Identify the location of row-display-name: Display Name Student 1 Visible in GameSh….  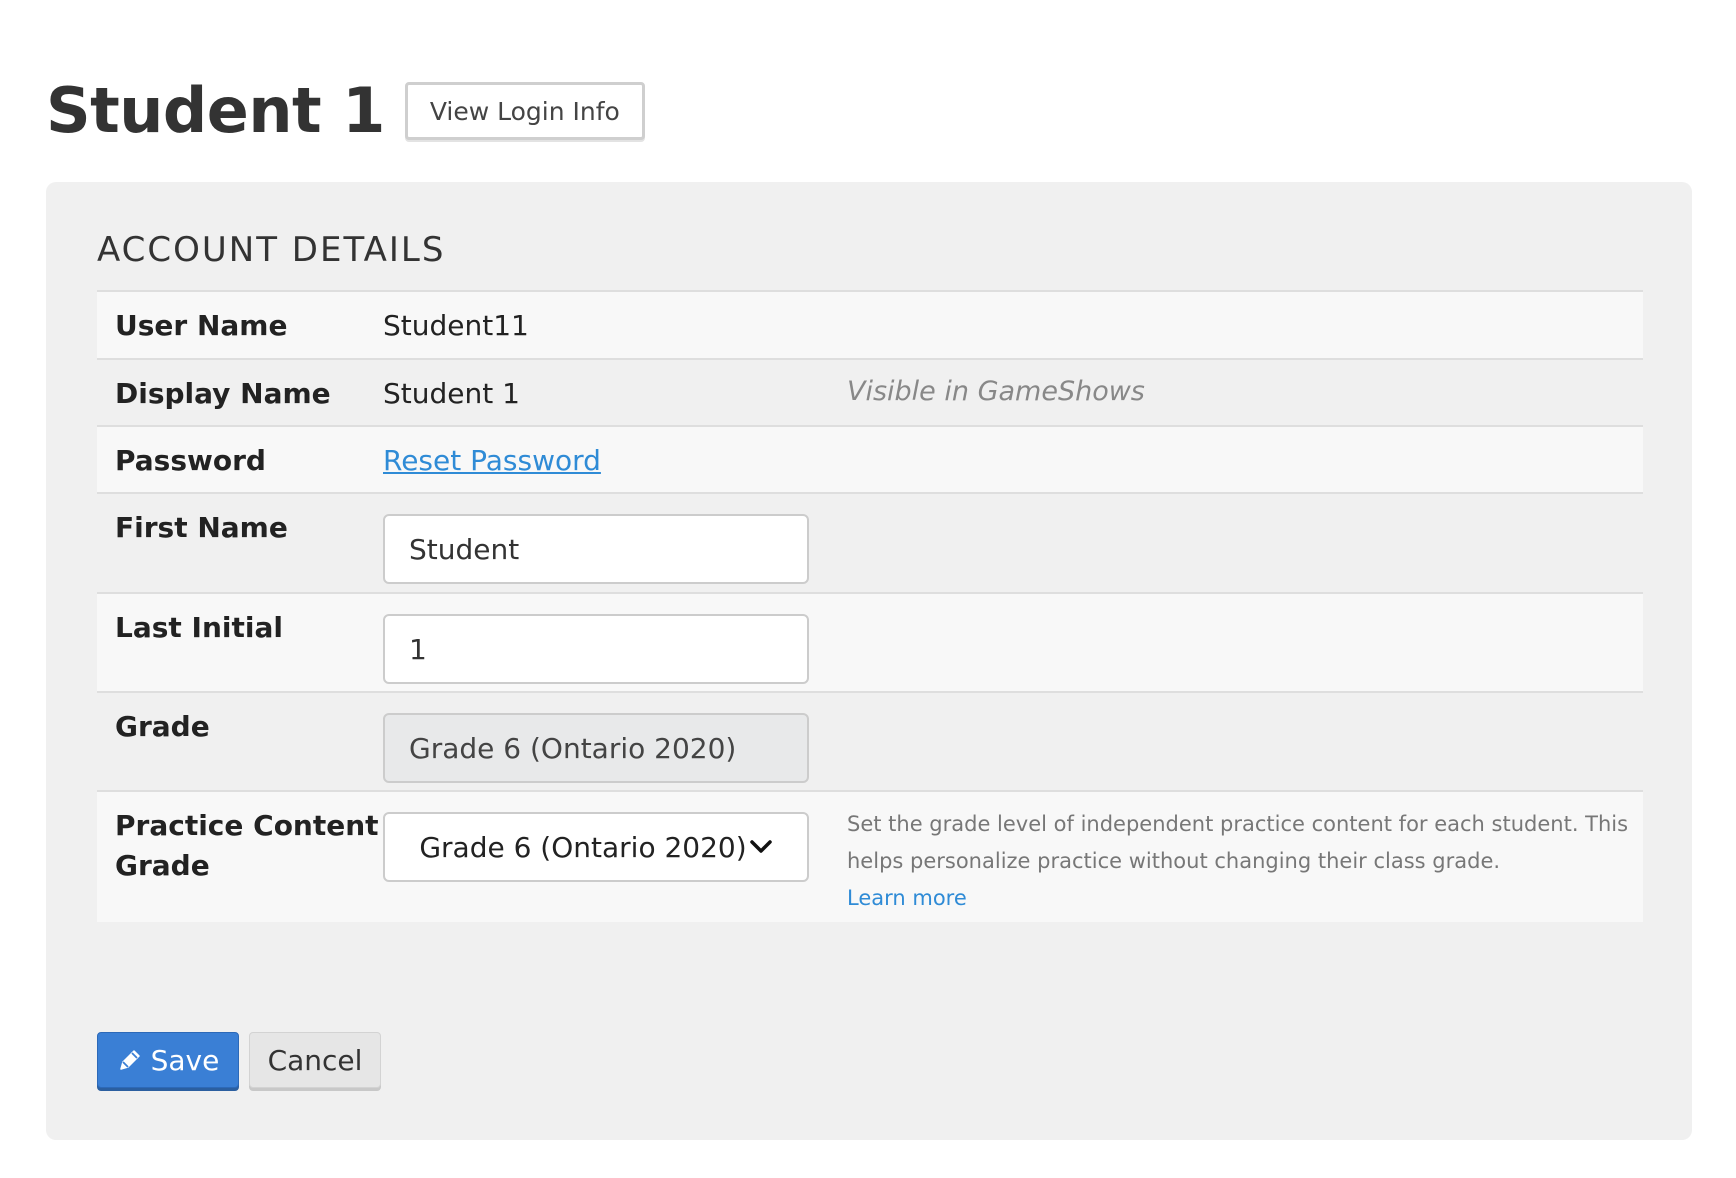
(870, 393).